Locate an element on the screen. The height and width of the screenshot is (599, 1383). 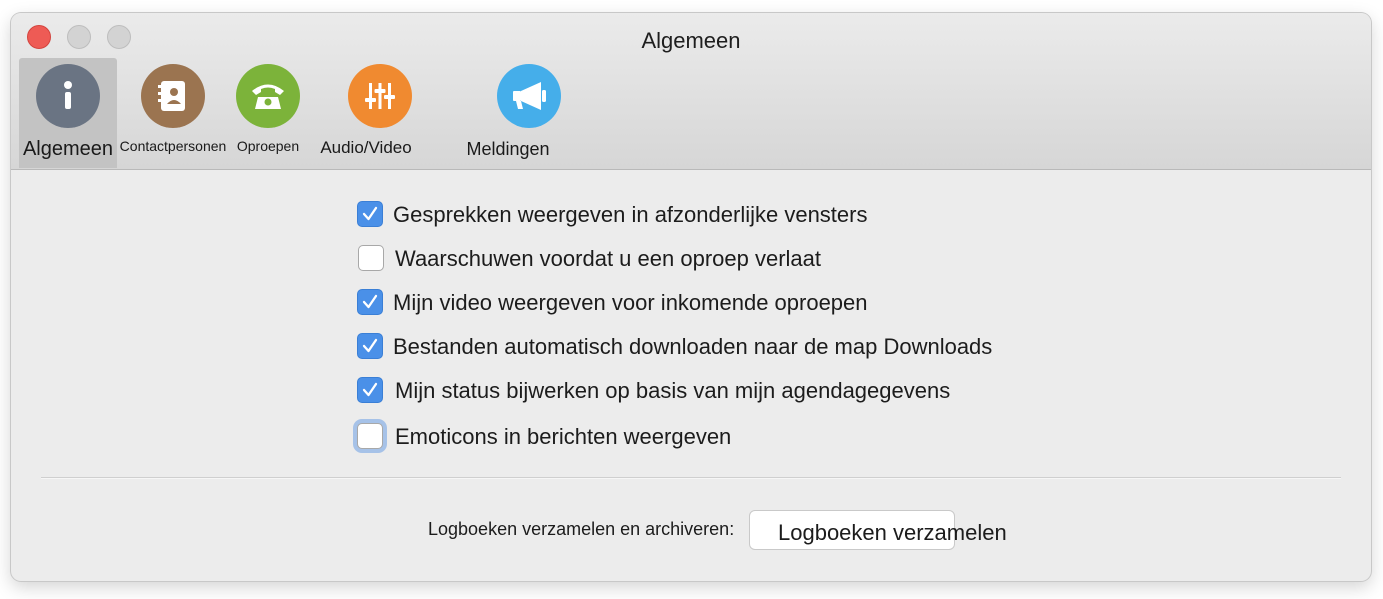
collect-logs-button: Logboeken verzamelen is located at coordinates (878, 530).